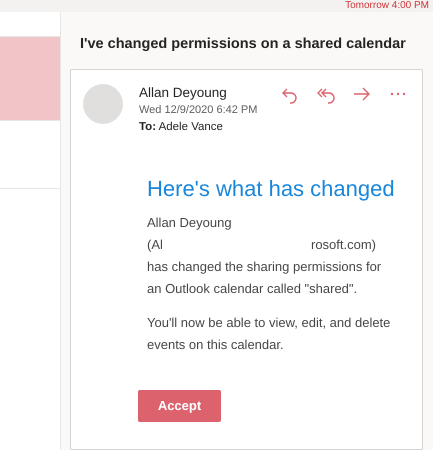  I want to click on body-paragraph: You'll now be able to view, edit, and delete events on this calendar., so click(269, 334).